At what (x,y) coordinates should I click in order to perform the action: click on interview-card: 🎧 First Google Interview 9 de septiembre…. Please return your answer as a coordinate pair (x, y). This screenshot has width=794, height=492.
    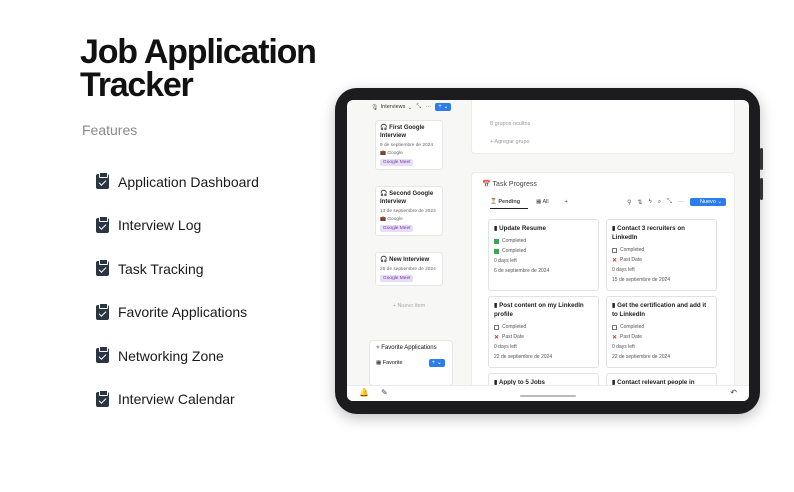
    Looking at the image, I should click on (409, 145).